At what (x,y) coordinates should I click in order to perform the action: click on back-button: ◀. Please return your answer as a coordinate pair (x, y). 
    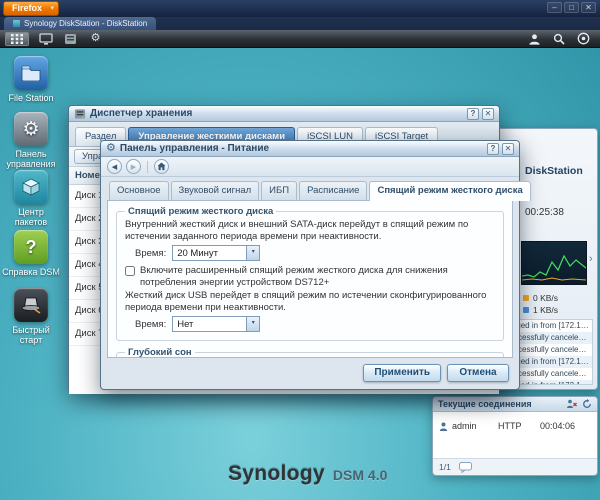
    Looking at the image, I should click on (114, 166).